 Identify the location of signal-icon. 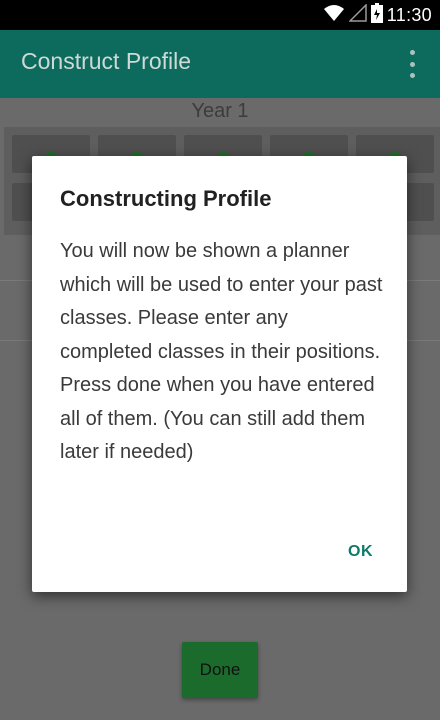
(357, 14).